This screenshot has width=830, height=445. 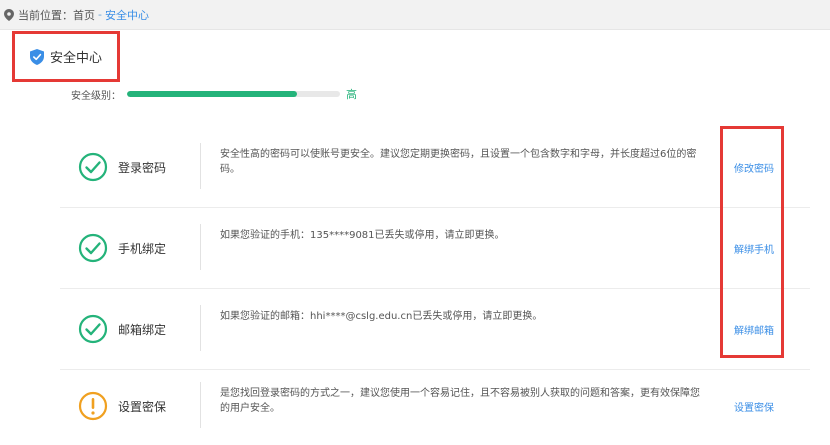 What do you see at coordinates (126, 15) in the screenshot?
I see `breadcrumb-current: 安全中心` at bounding box center [126, 15].